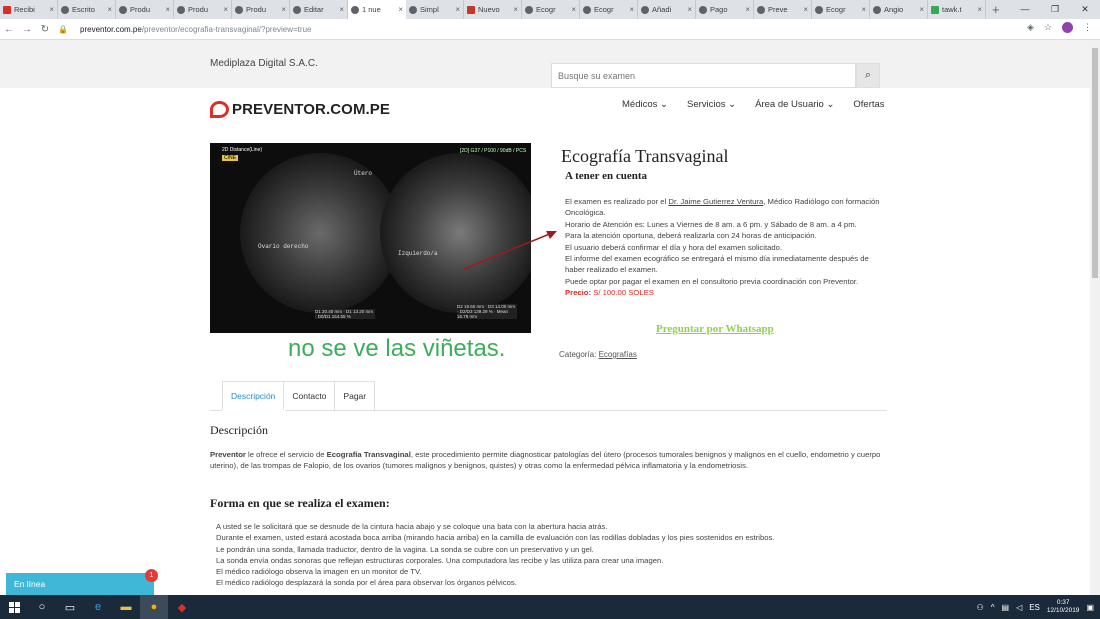 The height and width of the screenshot is (619, 1100). What do you see at coordinates (151, 575) in the screenshot?
I see `chat-badge: 1` at bounding box center [151, 575].